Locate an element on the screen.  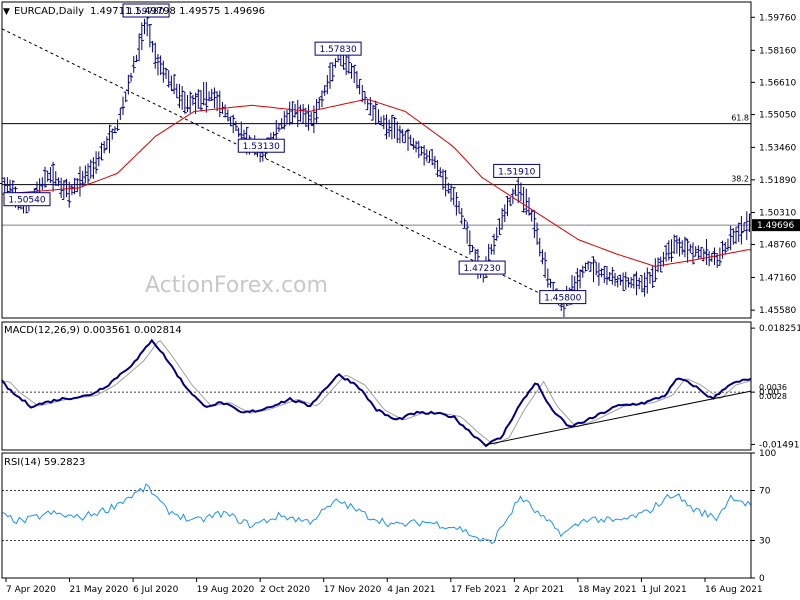
x-tick-label: 6 Jul 2020 is located at coordinates (155, 590).